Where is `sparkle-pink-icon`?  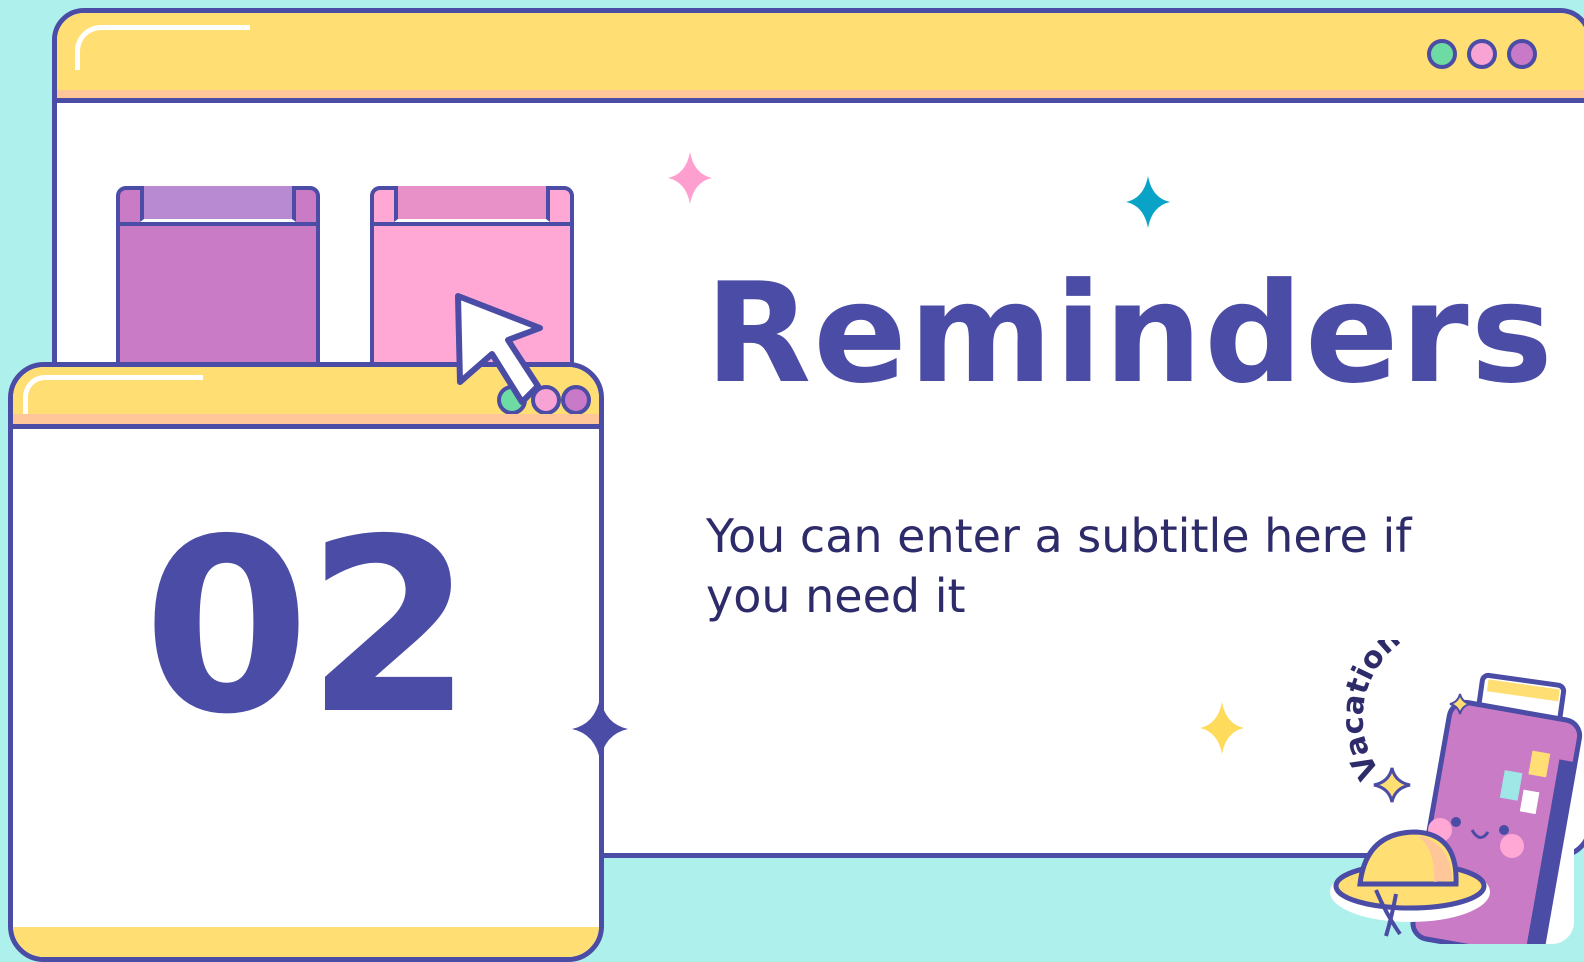 sparkle-pink-icon is located at coordinates (690, 178).